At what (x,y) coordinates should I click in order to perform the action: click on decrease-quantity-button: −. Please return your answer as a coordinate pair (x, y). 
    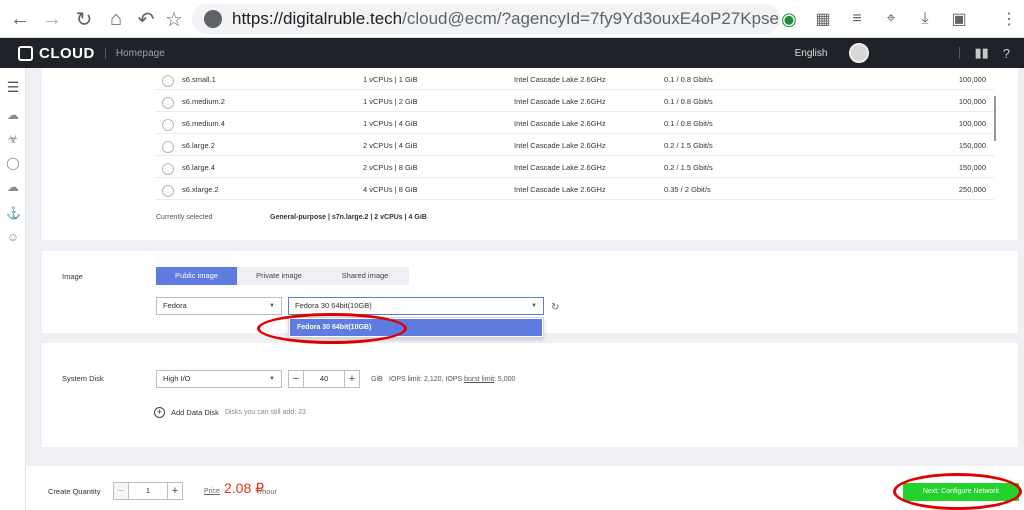
    Looking at the image, I should click on (121, 491).